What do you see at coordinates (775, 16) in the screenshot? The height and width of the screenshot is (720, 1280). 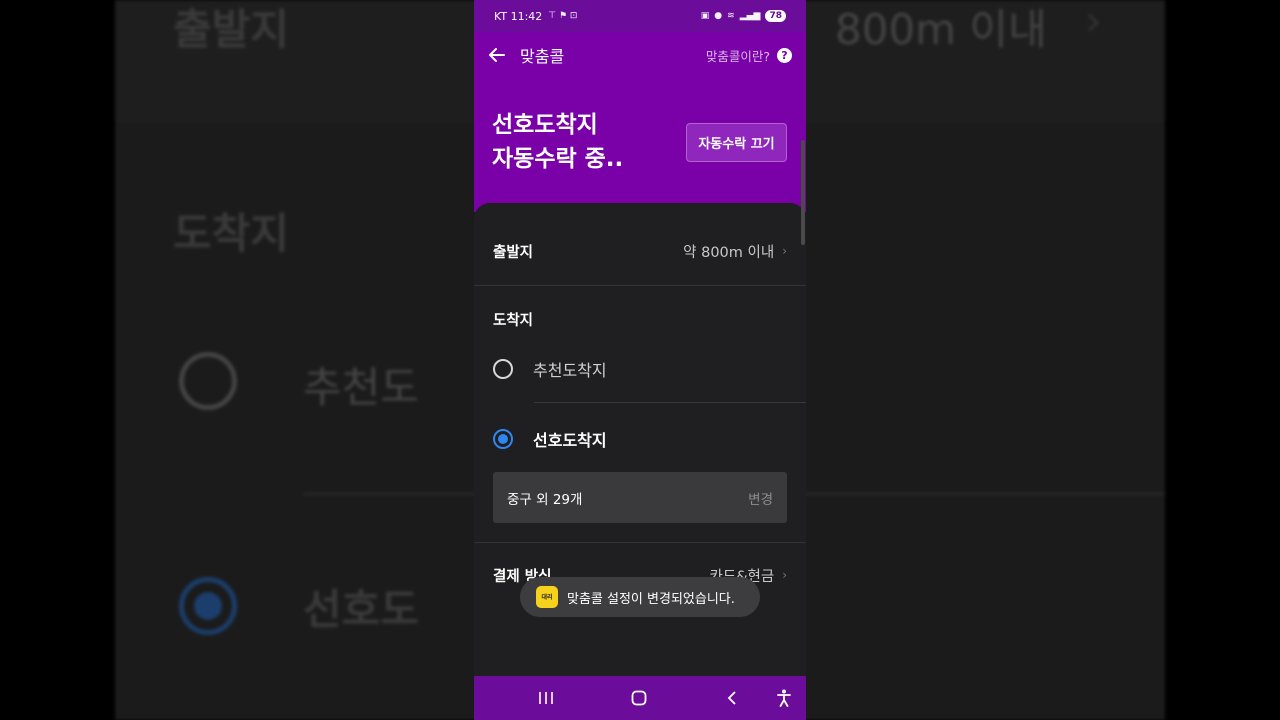 I see `battery-icon: 78` at bounding box center [775, 16].